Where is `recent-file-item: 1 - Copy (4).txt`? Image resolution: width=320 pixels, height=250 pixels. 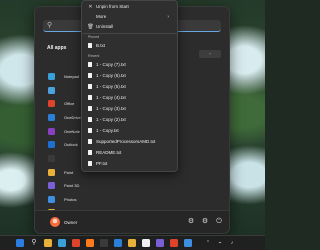 recent-file-item: 1 - Copy (4).txt is located at coordinates (129, 98).